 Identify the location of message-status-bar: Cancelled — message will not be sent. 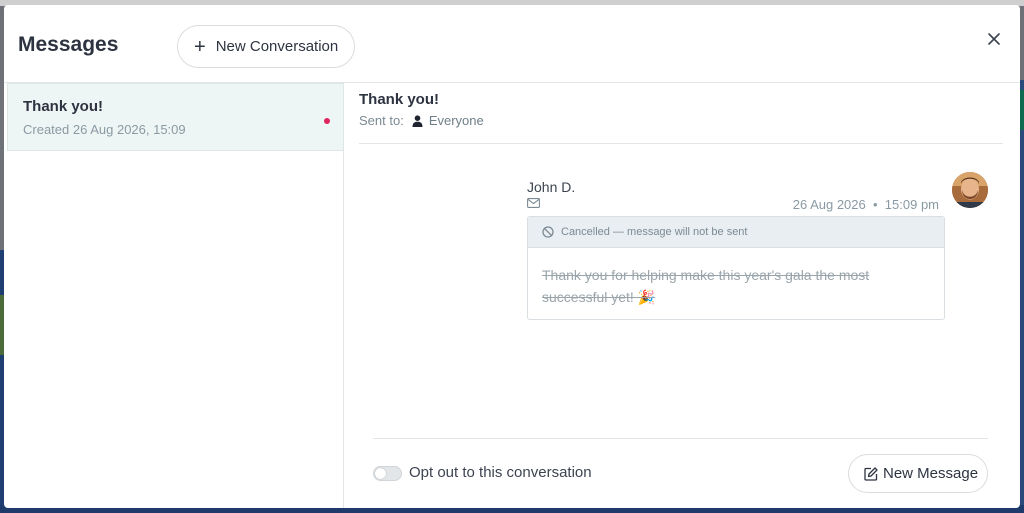
(736, 232).